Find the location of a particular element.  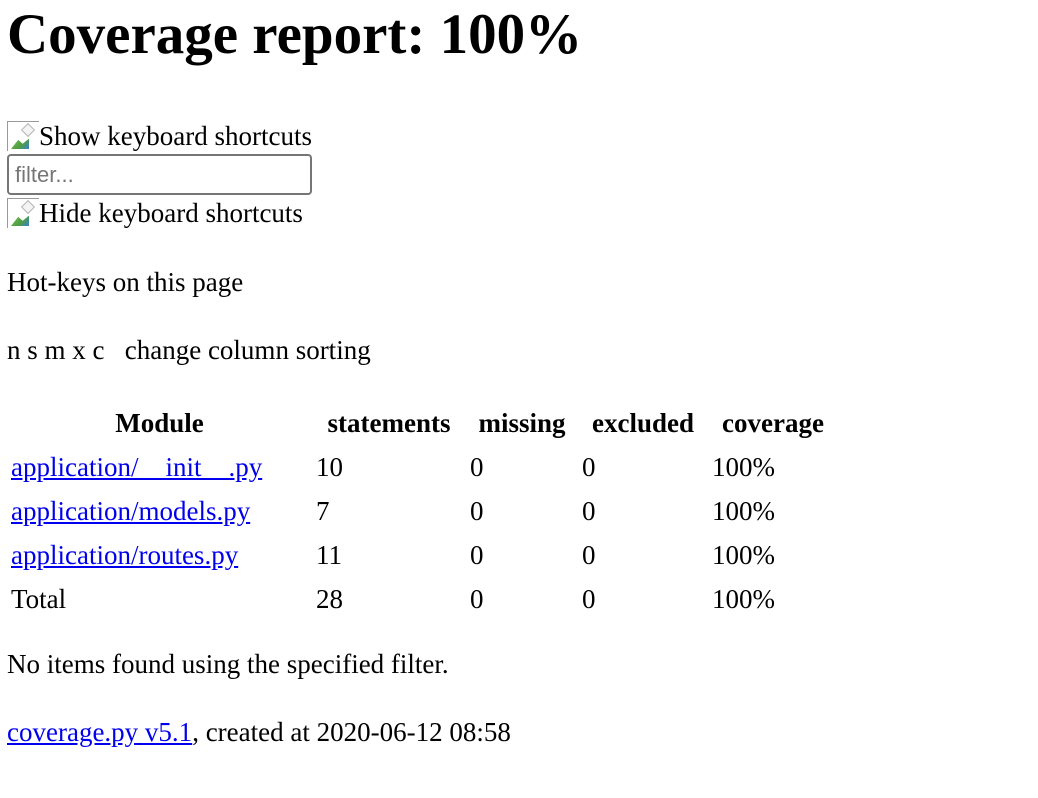

total-coverage: 100% is located at coordinates (743, 598).